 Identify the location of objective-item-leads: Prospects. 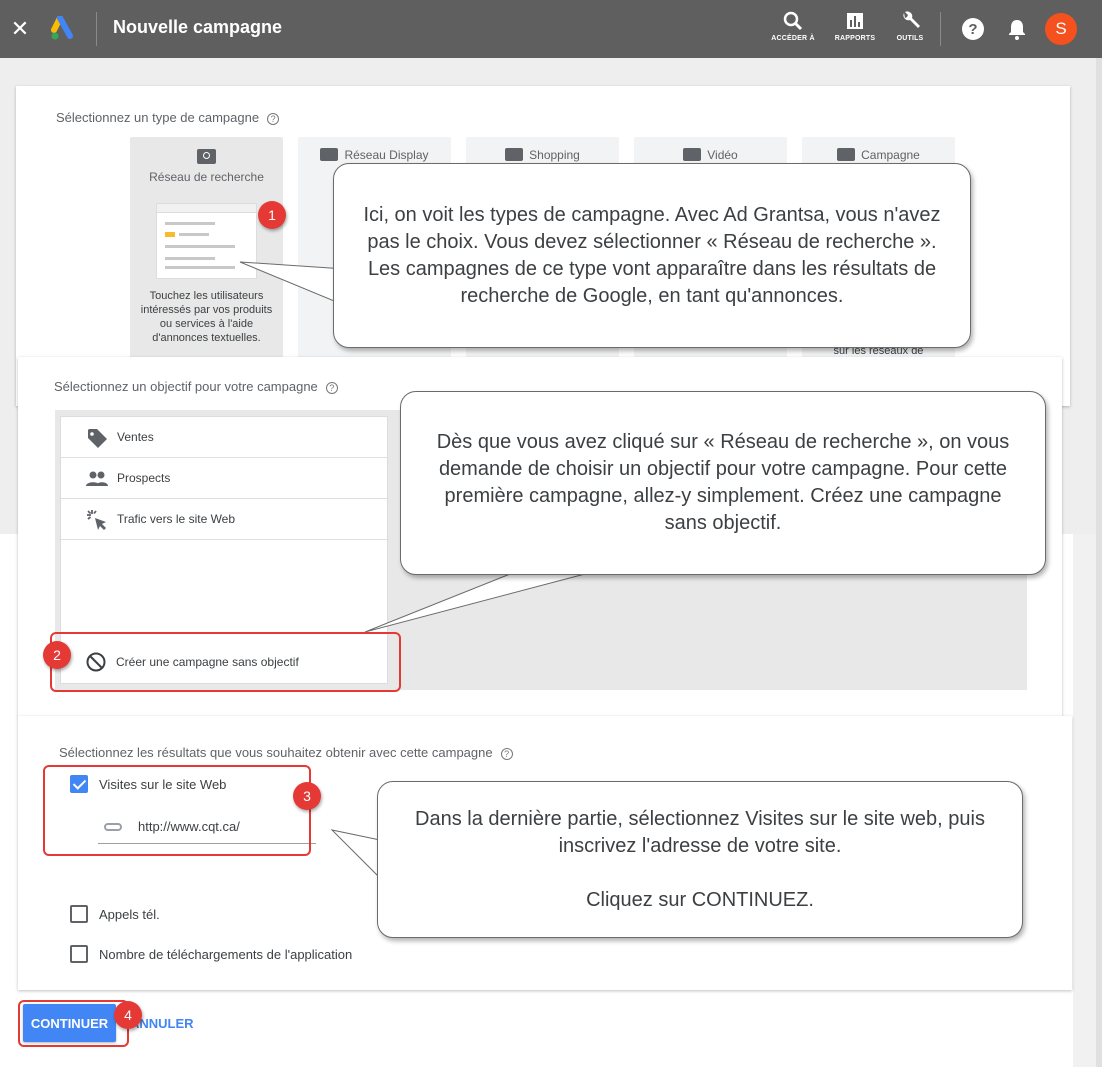
(224, 478).